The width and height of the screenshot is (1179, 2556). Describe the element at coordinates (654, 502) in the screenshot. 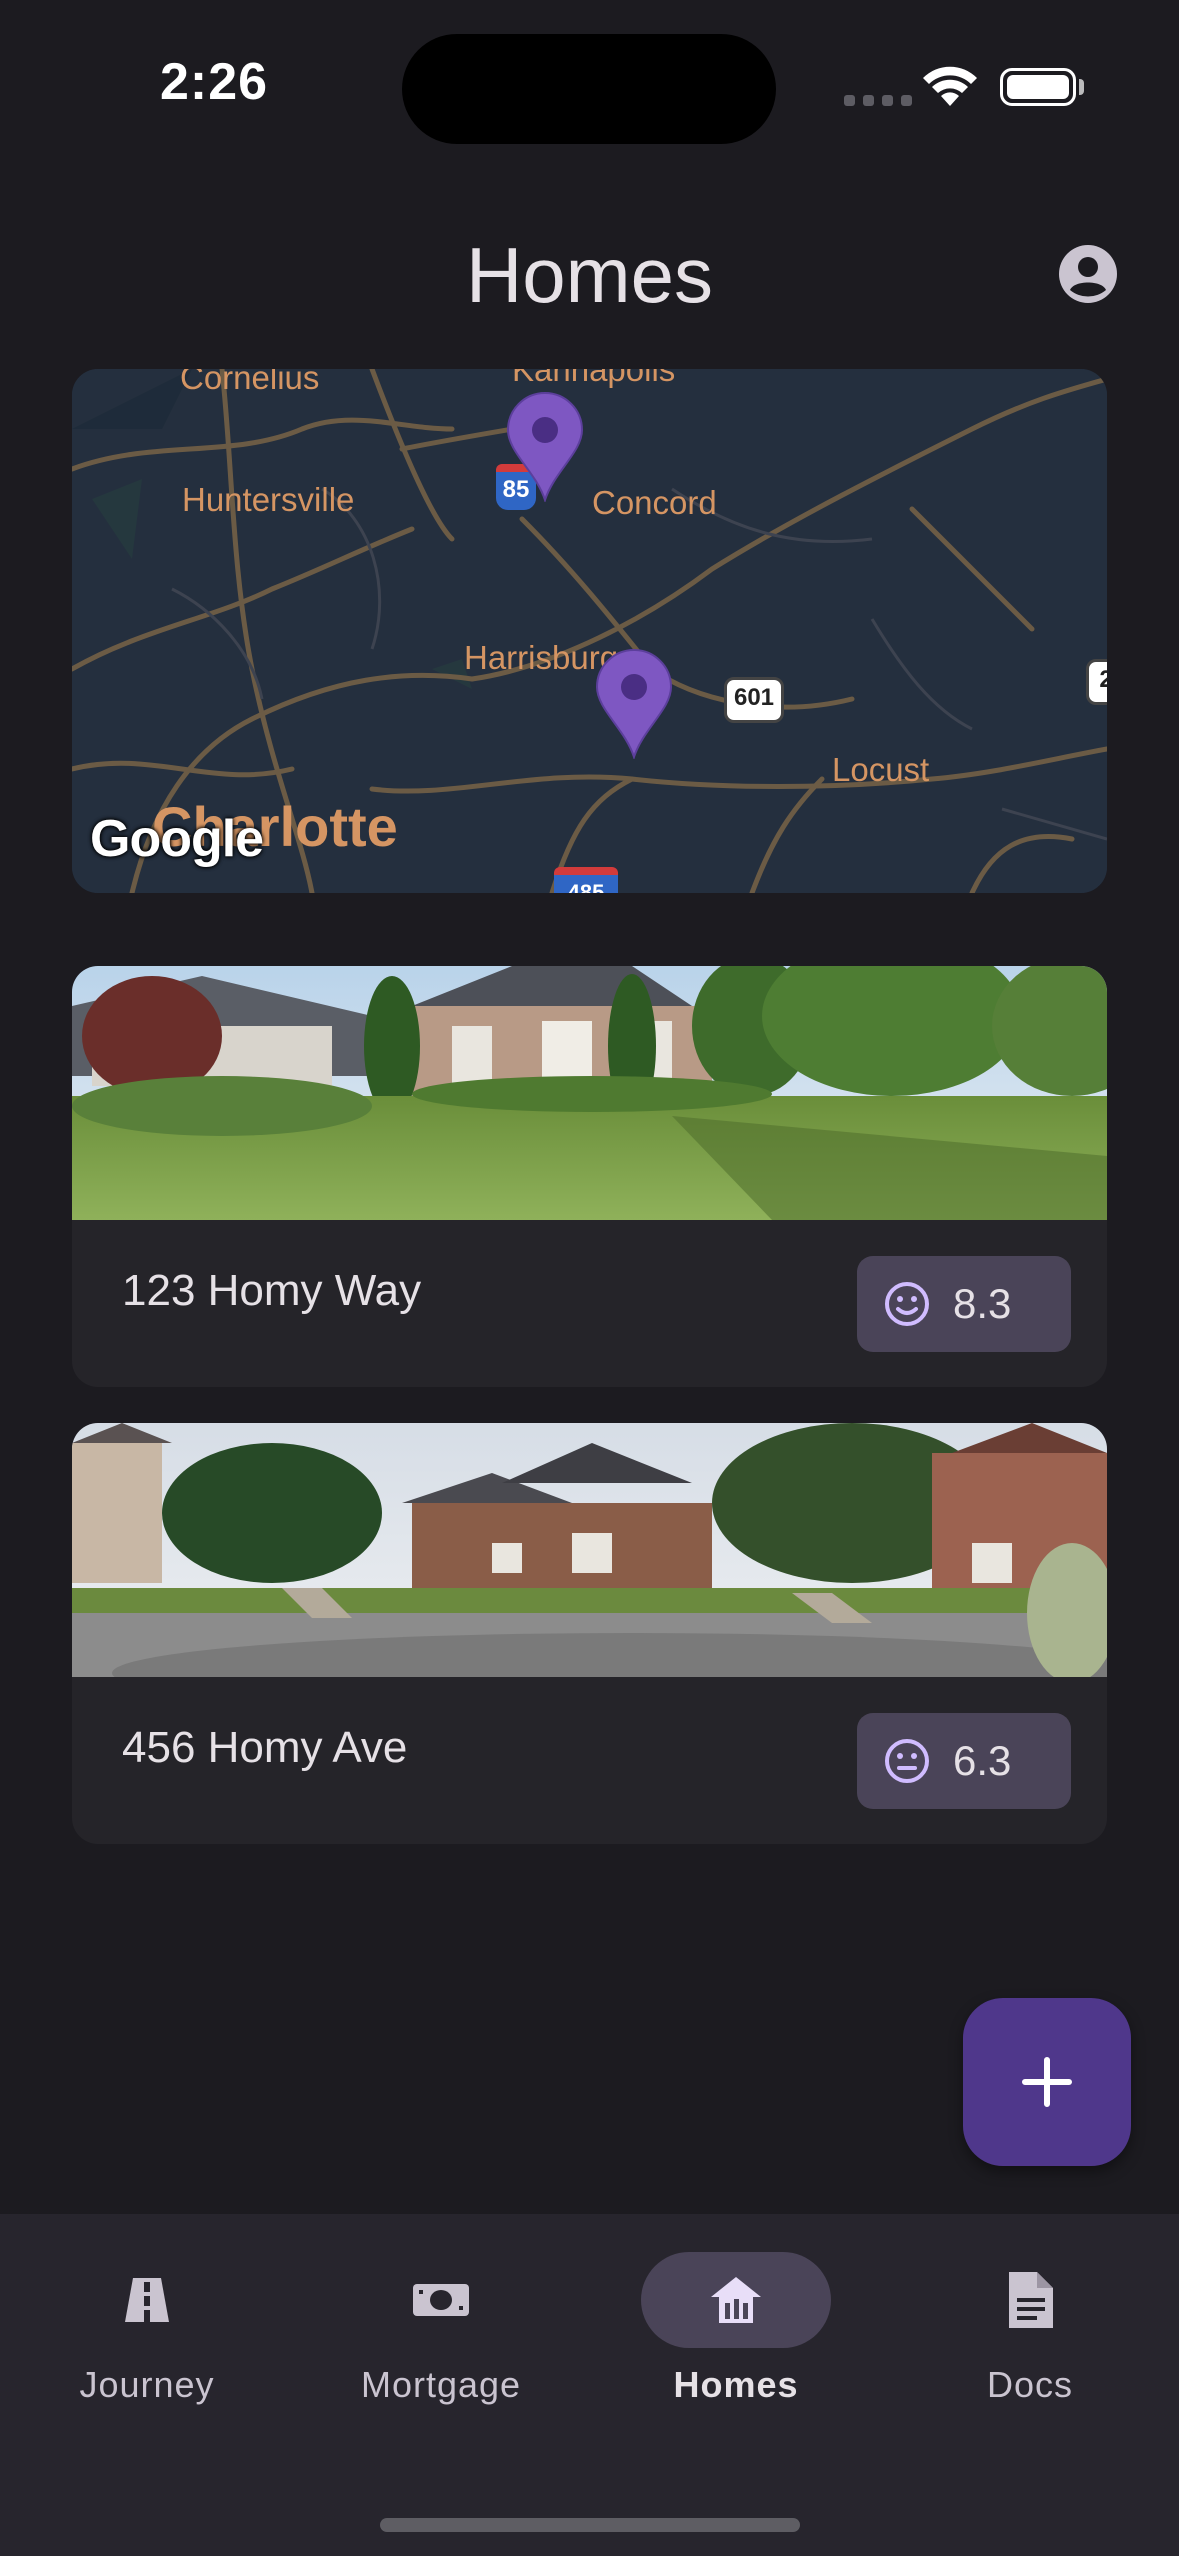

I see `map-label-concord: Concord` at that location.